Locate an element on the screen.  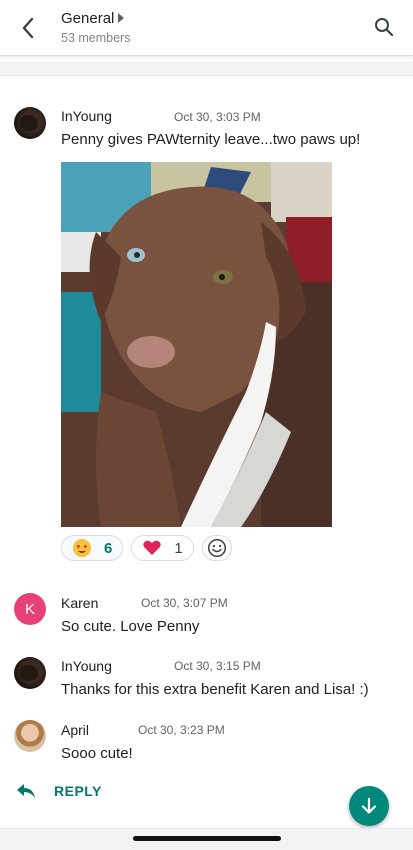
smiley-add-icon is located at coordinates (216, 548).